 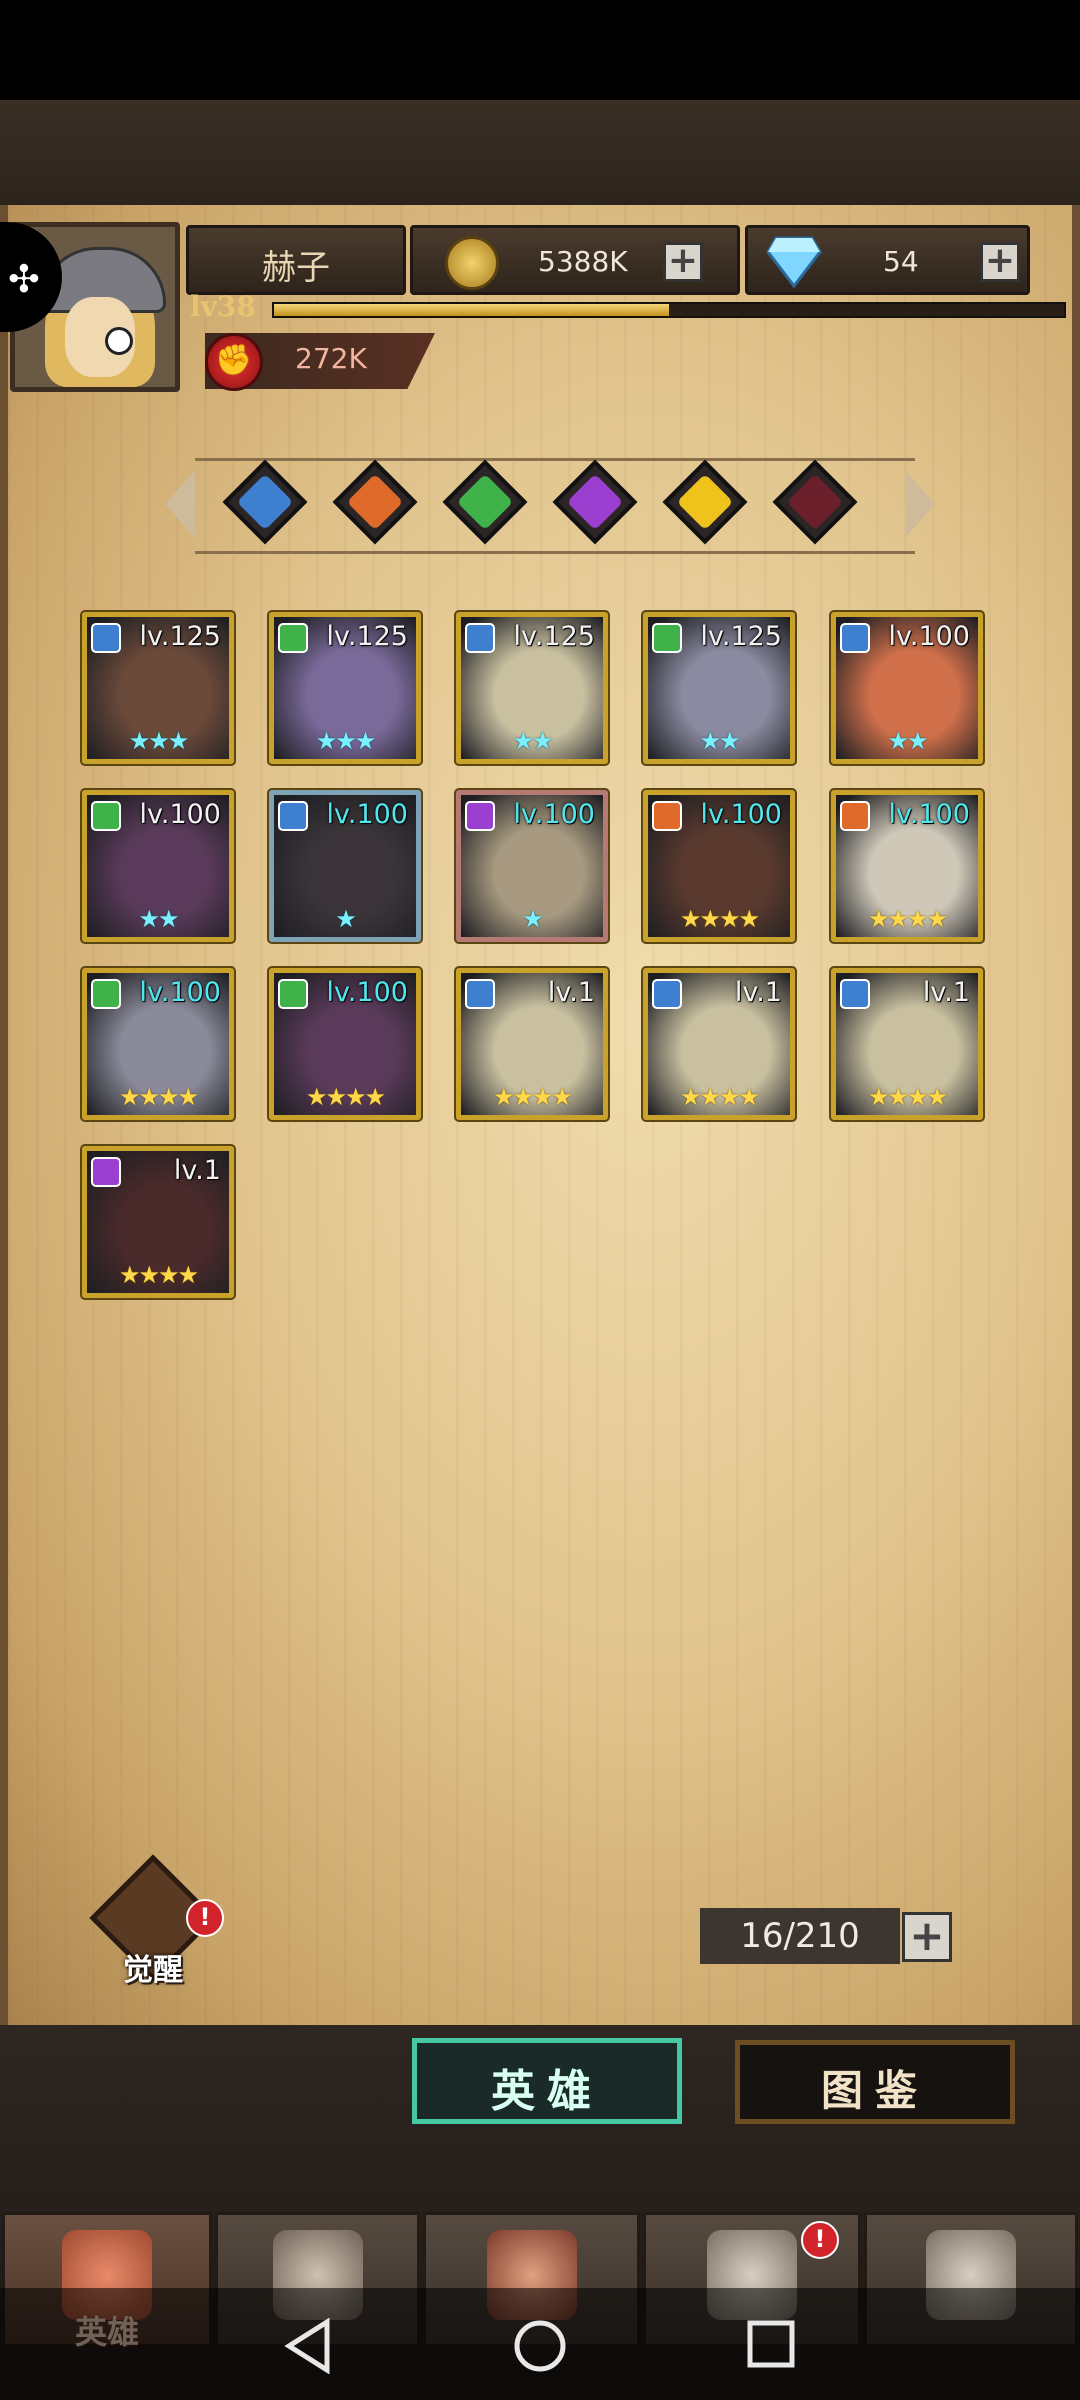 What do you see at coordinates (375, 502) in the screenshot?
I see `class-filter-orange` at bounding box center [375, 502].